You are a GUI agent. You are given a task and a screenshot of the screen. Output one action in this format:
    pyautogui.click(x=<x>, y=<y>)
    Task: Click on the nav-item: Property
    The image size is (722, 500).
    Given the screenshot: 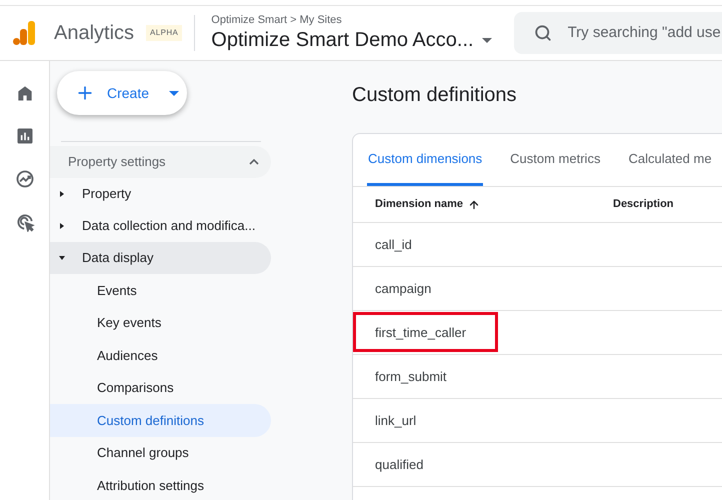 What is the action you would take?
    pyautogui.click(x=160, y=194)
    